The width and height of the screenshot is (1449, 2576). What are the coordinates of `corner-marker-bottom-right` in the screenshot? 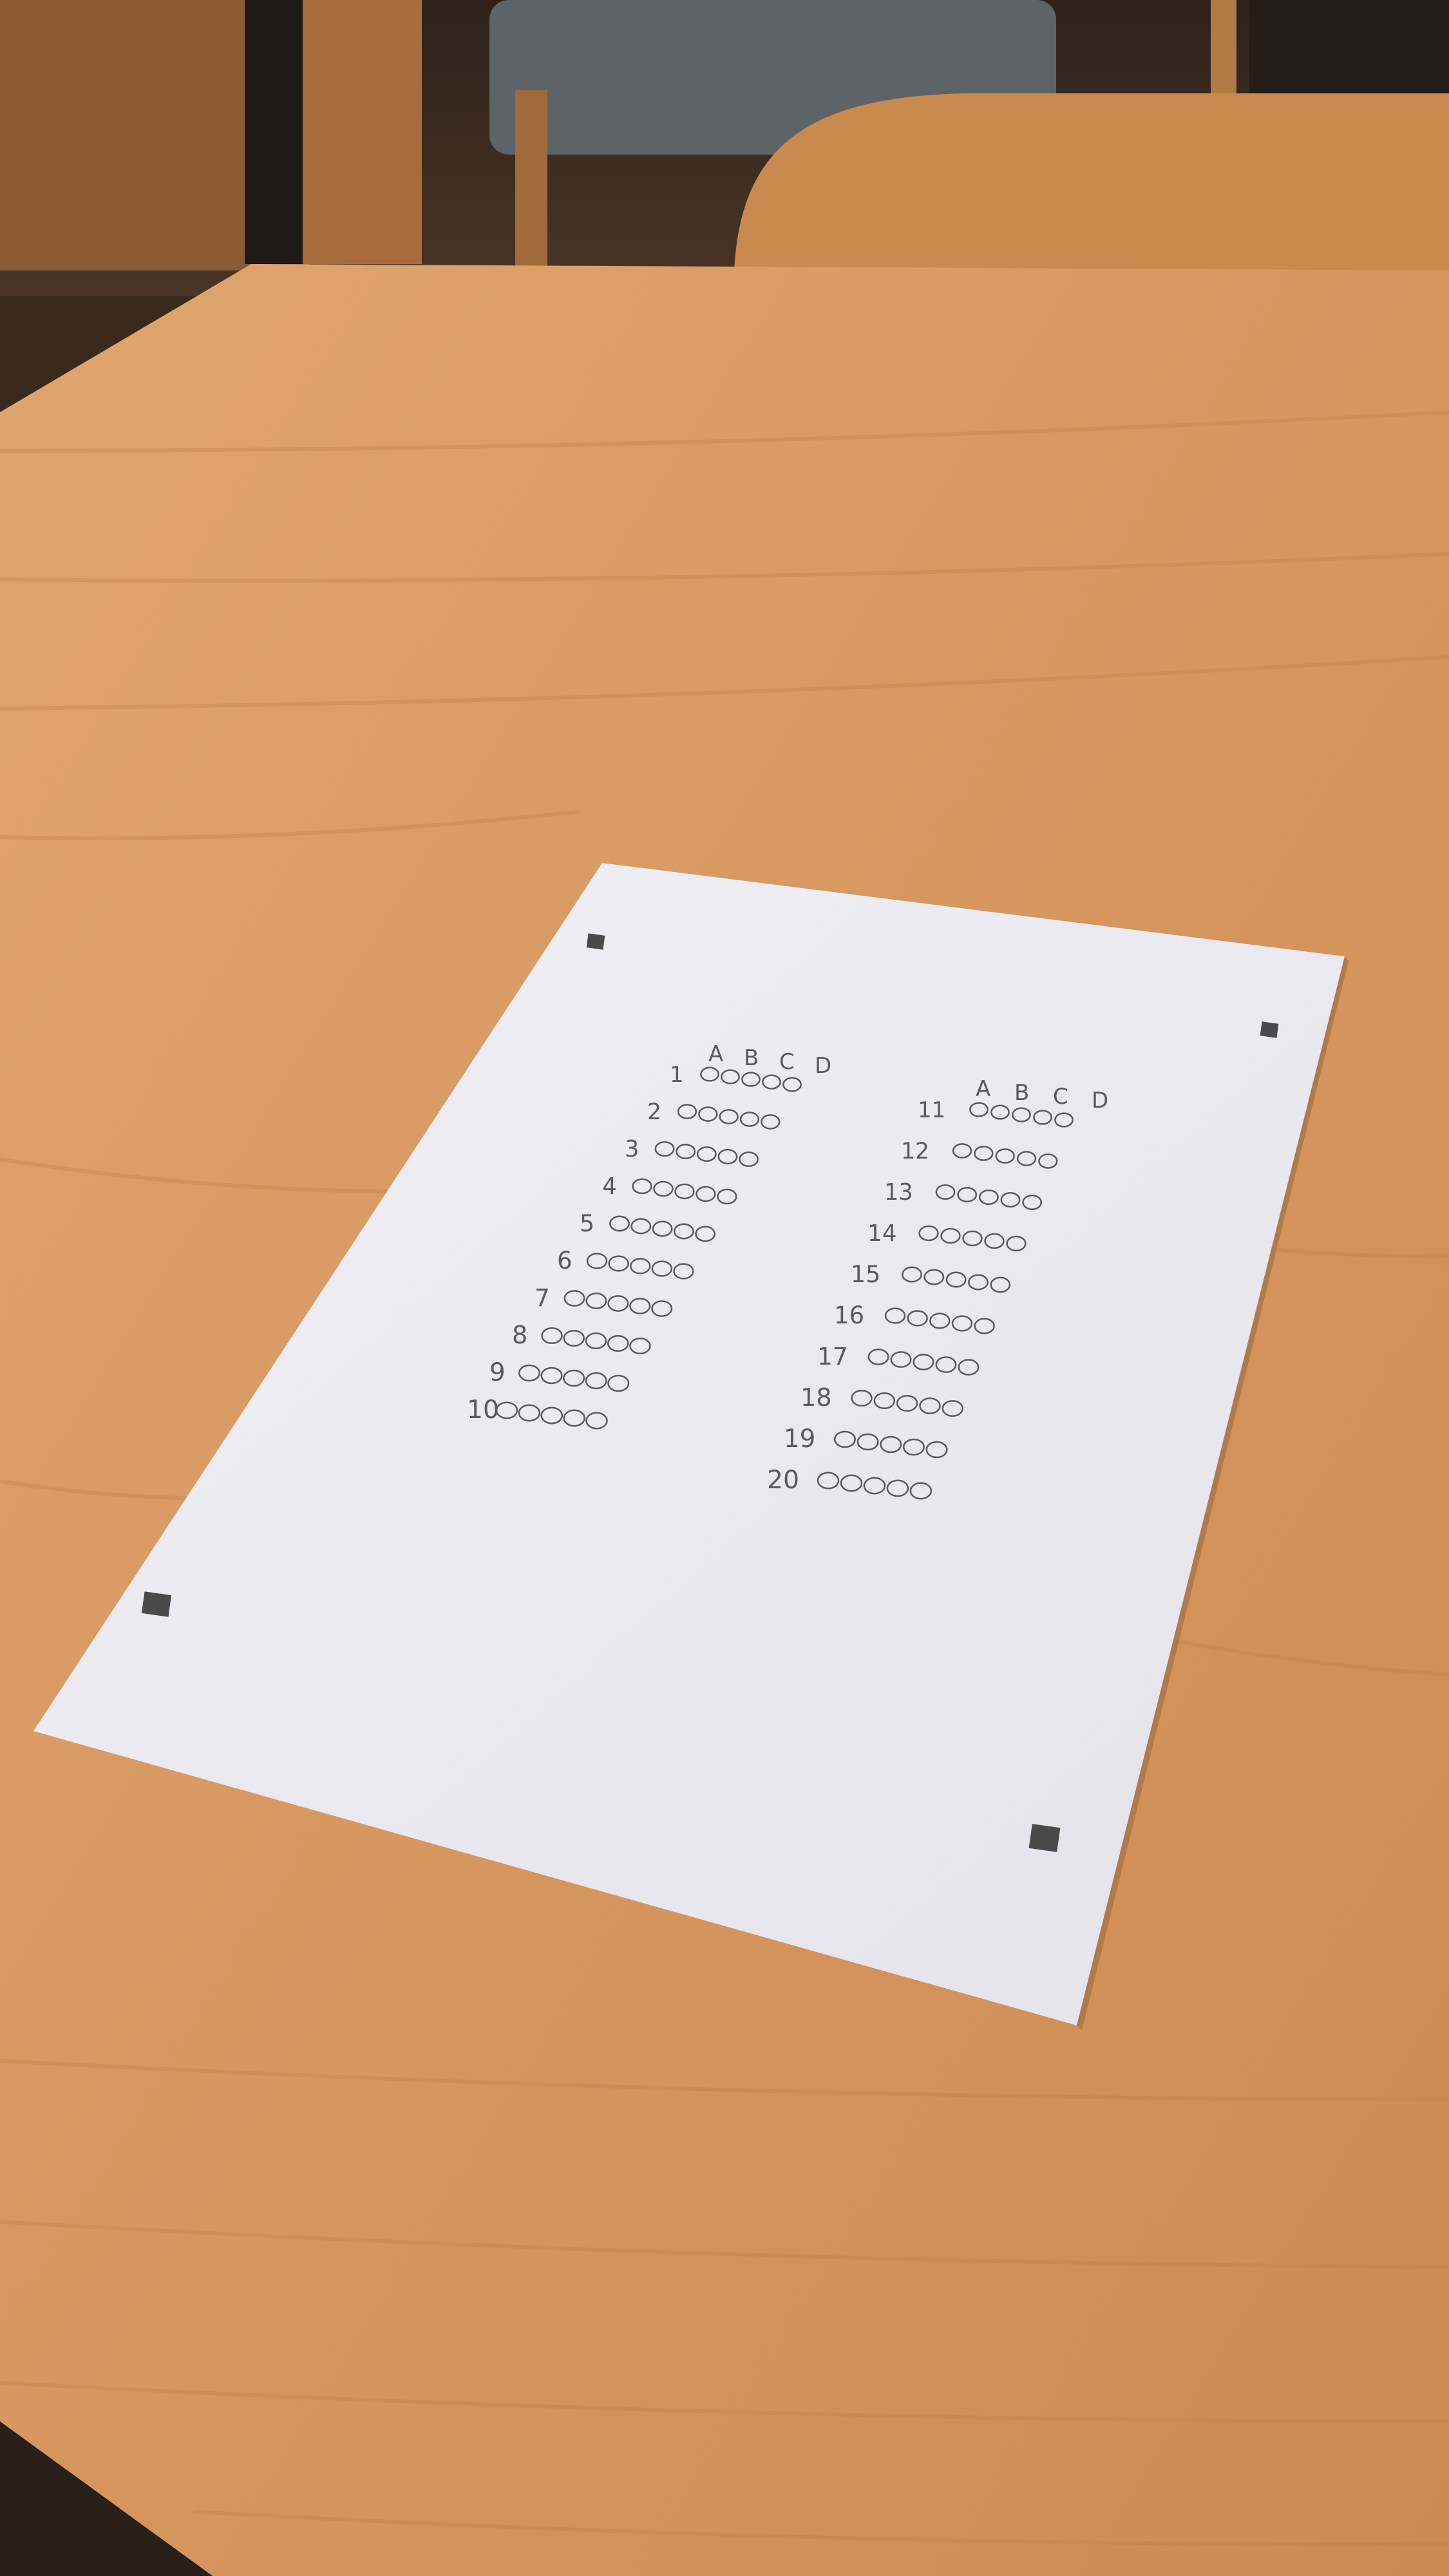 It's located at (1044, 1838).